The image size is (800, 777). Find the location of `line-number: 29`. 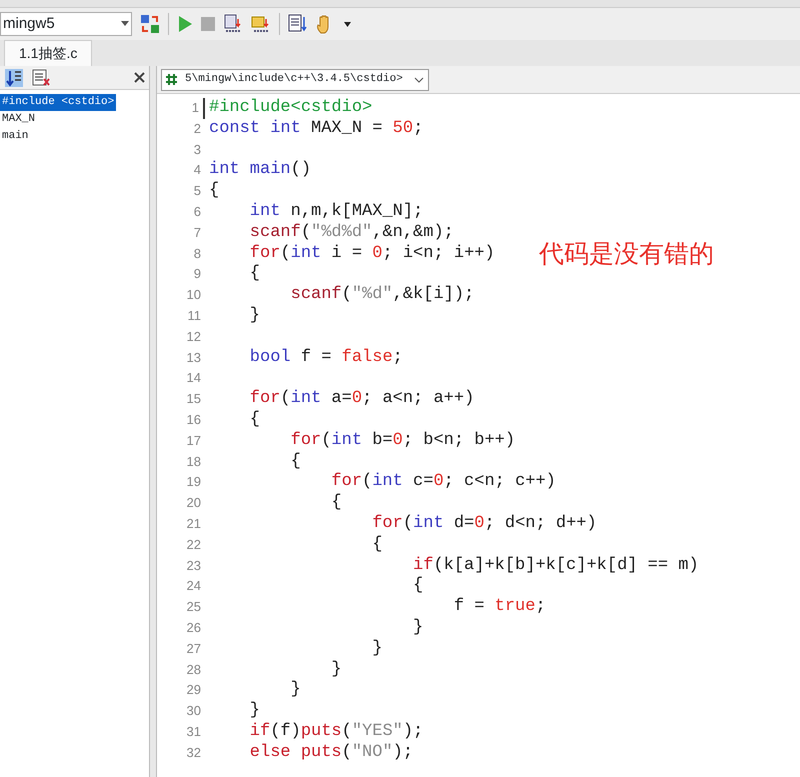

line-number: 29 is located at coordinates (194, 690).